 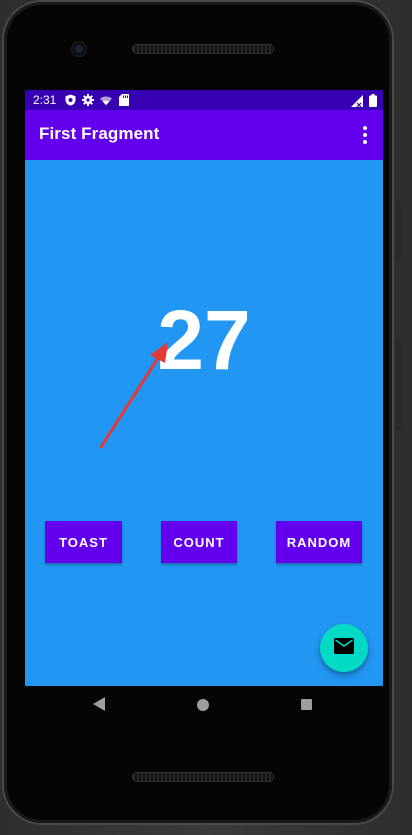 What do you see at coordinates (319, 542) in the screenshot?
I see `random-button: RANDOM` at bounding box center [319, 542].